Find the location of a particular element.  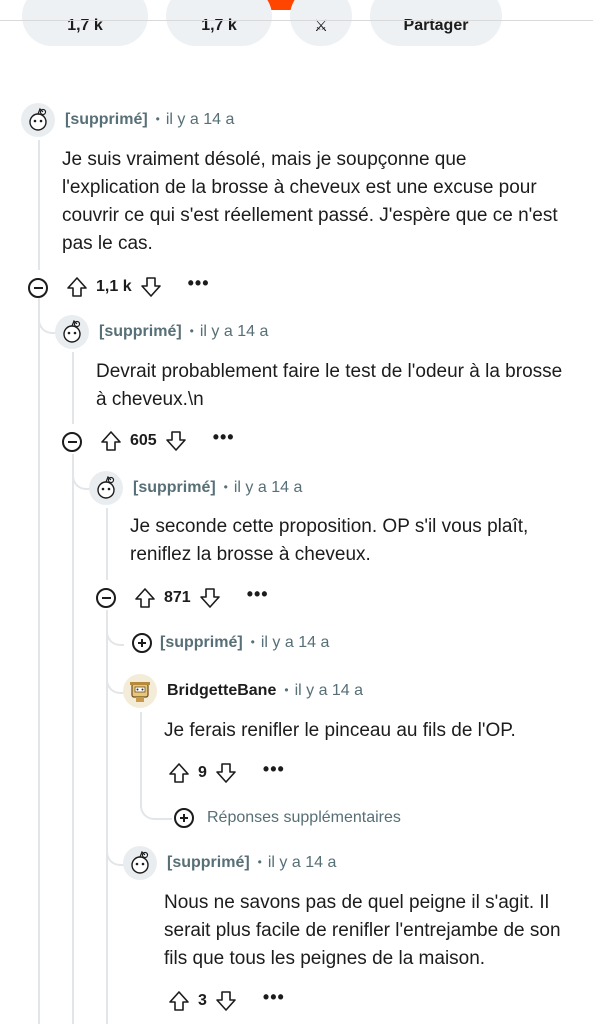

post-comments-pill: 1,7 k is located at coordinates (219, 23).